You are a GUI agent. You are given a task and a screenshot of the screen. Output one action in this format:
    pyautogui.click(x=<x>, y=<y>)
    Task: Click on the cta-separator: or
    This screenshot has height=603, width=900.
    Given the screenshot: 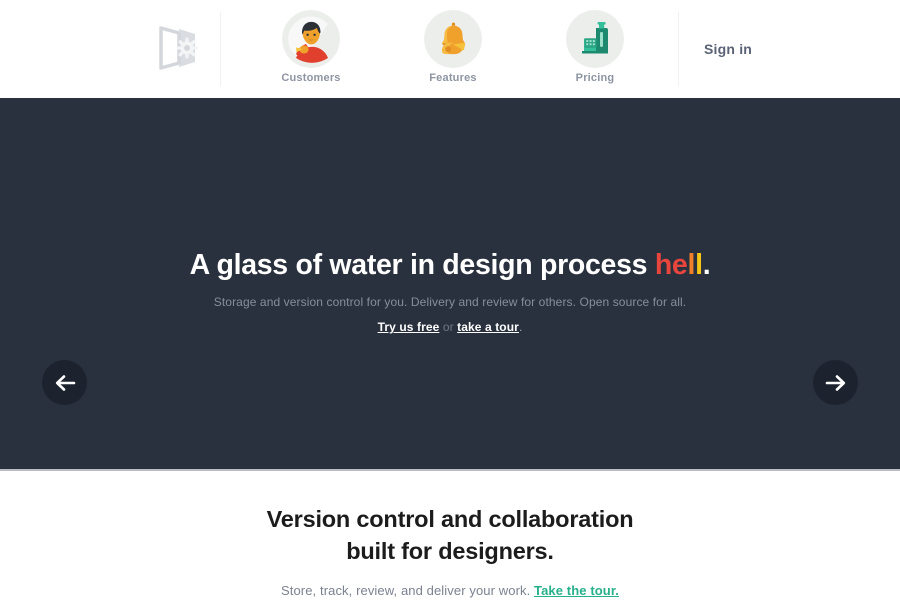 What is the action you would take?
    pyautogui.click(x=448, y=327)
    